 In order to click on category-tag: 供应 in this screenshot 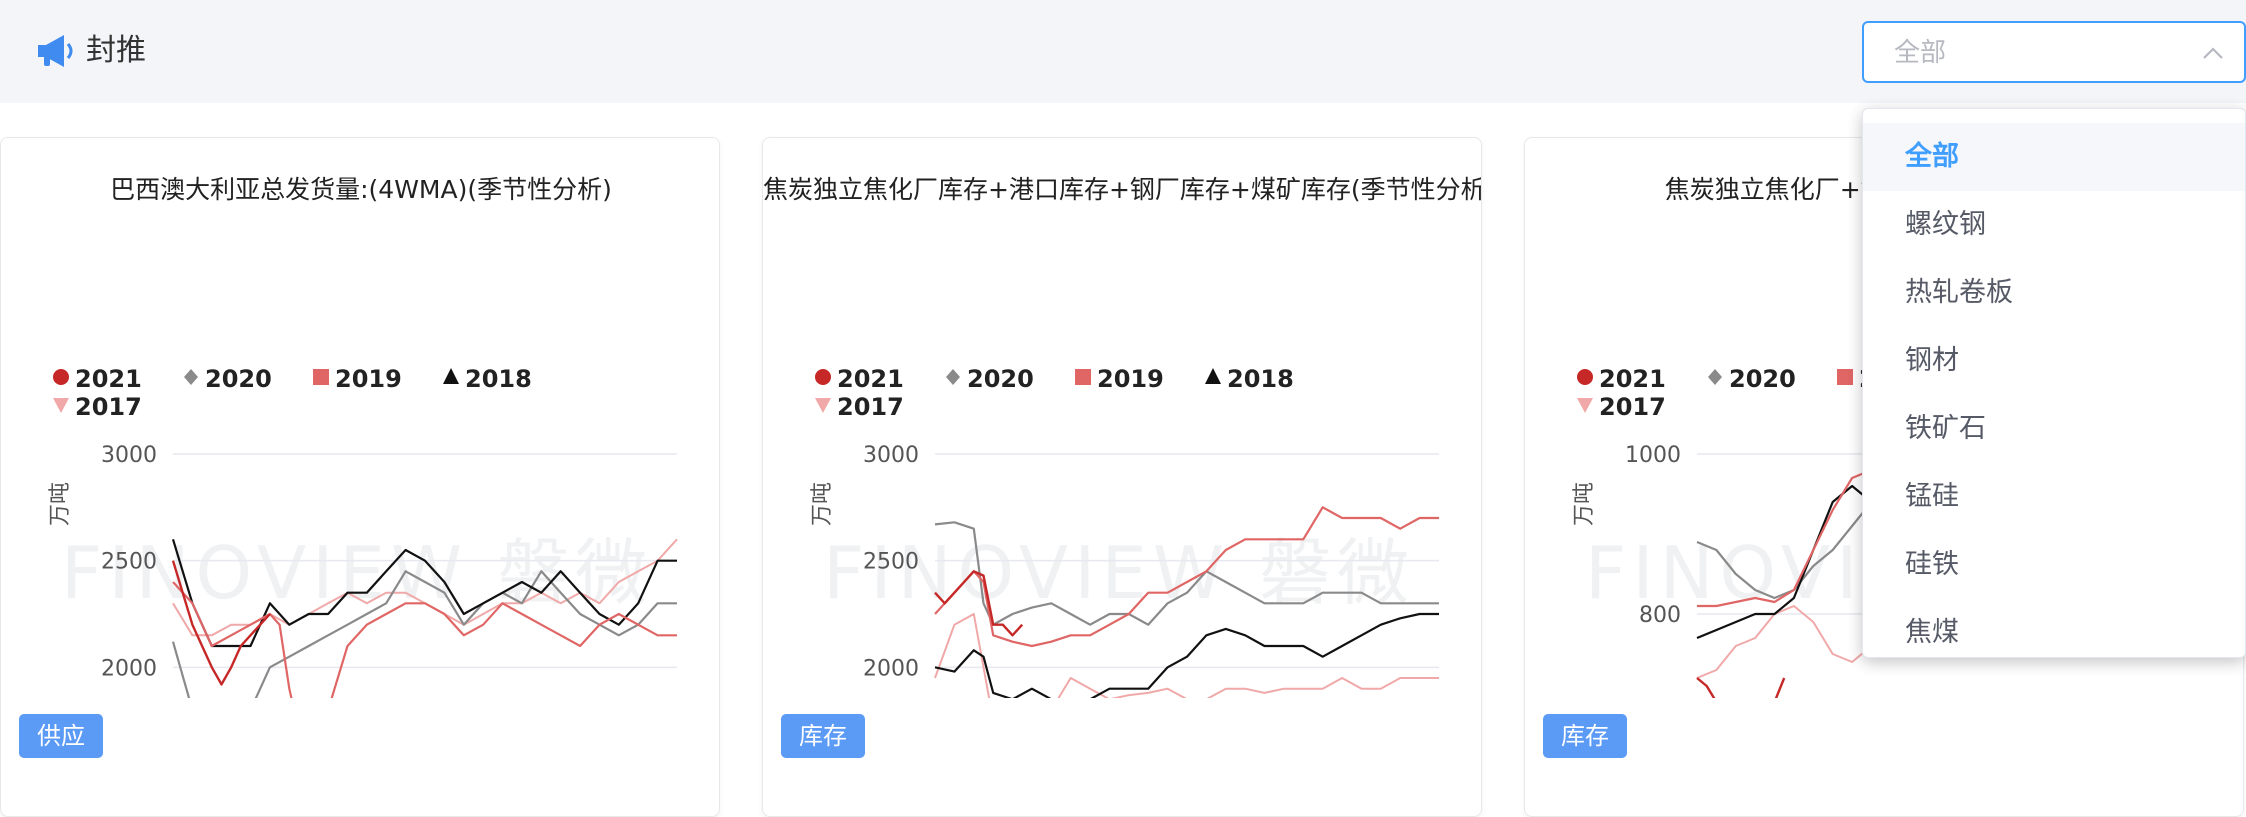, I will do `click(61, 736)`.